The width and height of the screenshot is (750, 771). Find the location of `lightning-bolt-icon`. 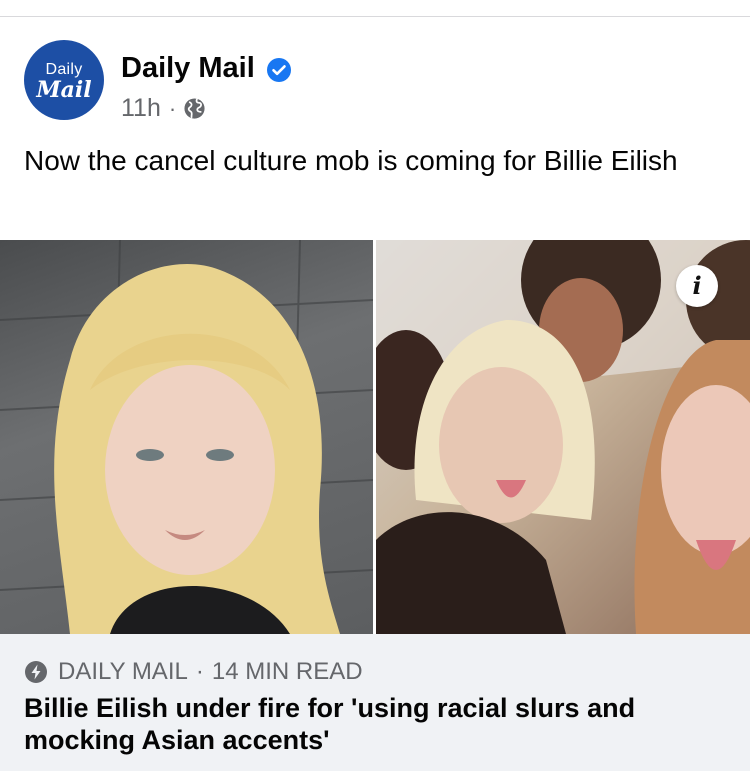

lightning-bolt-icon is located at coordinates (36, 672).